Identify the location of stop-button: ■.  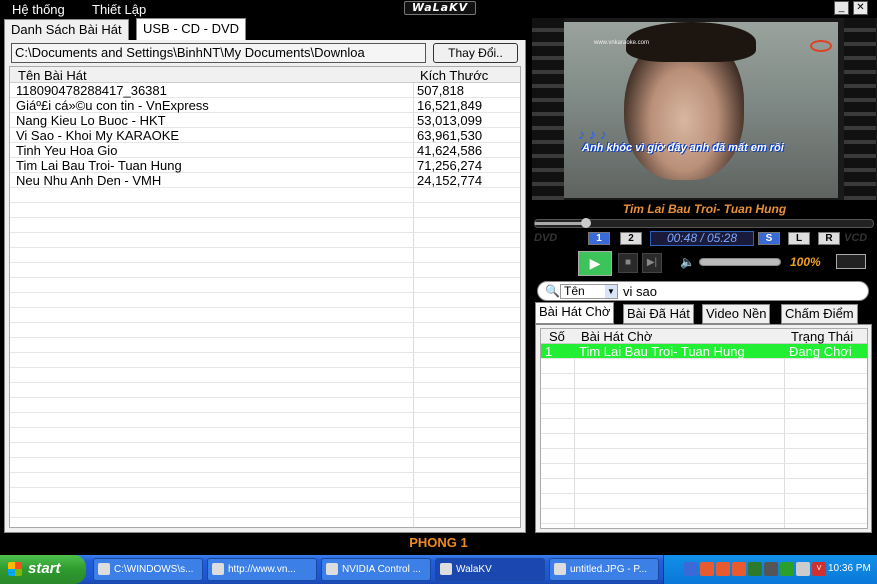
(628, 263).